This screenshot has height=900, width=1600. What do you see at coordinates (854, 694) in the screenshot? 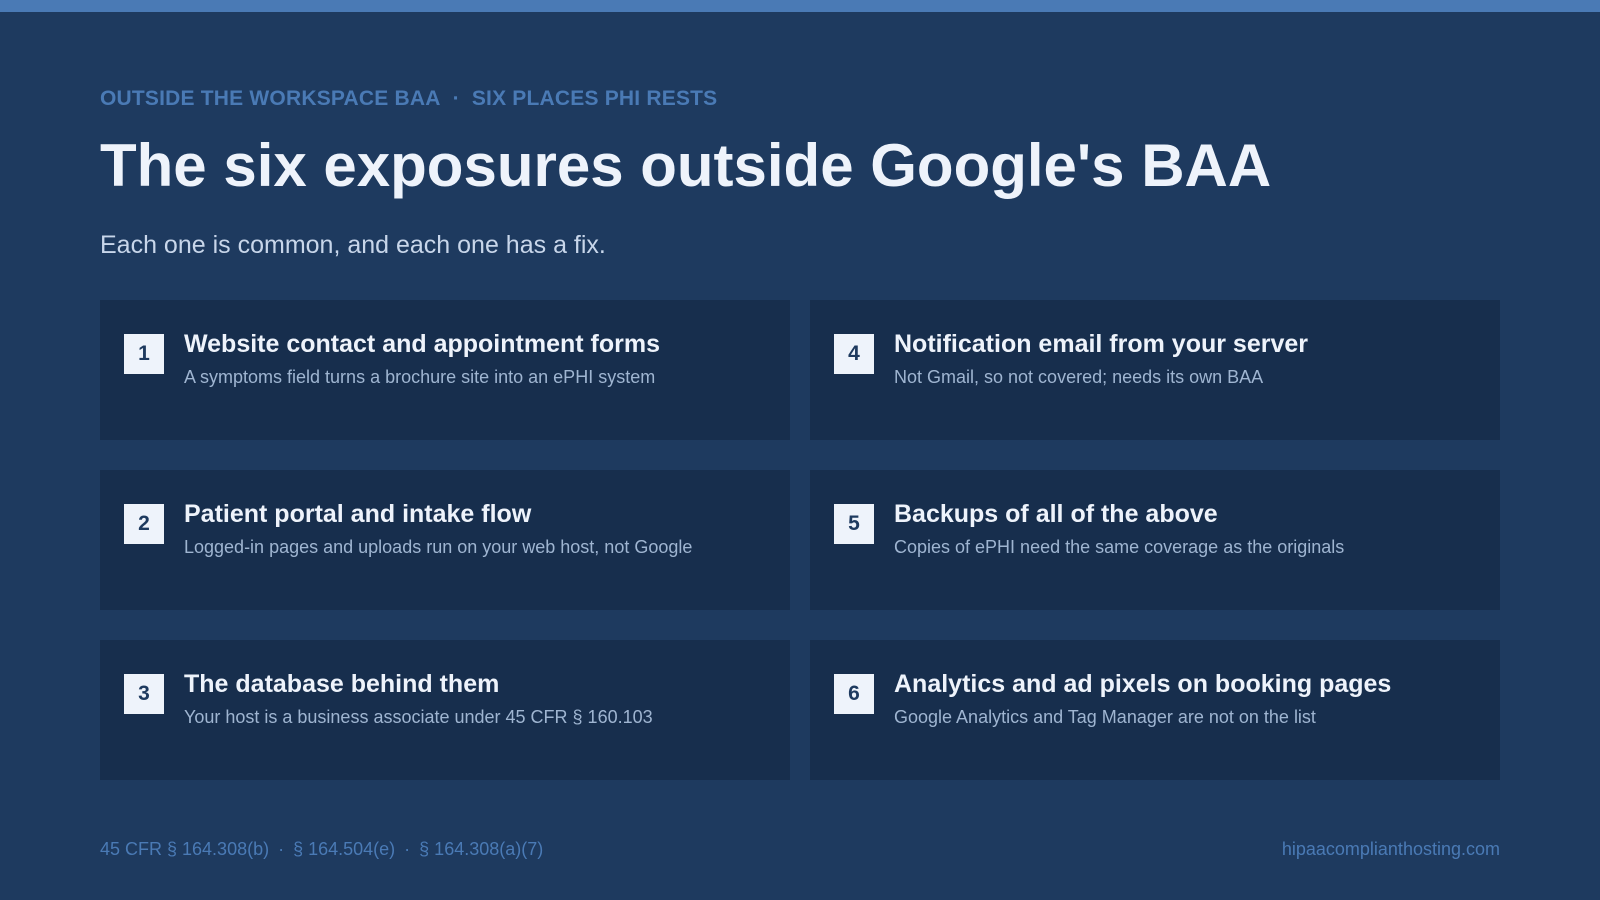
I see `card-number-badge: 6` at bounding box center [854, 694].